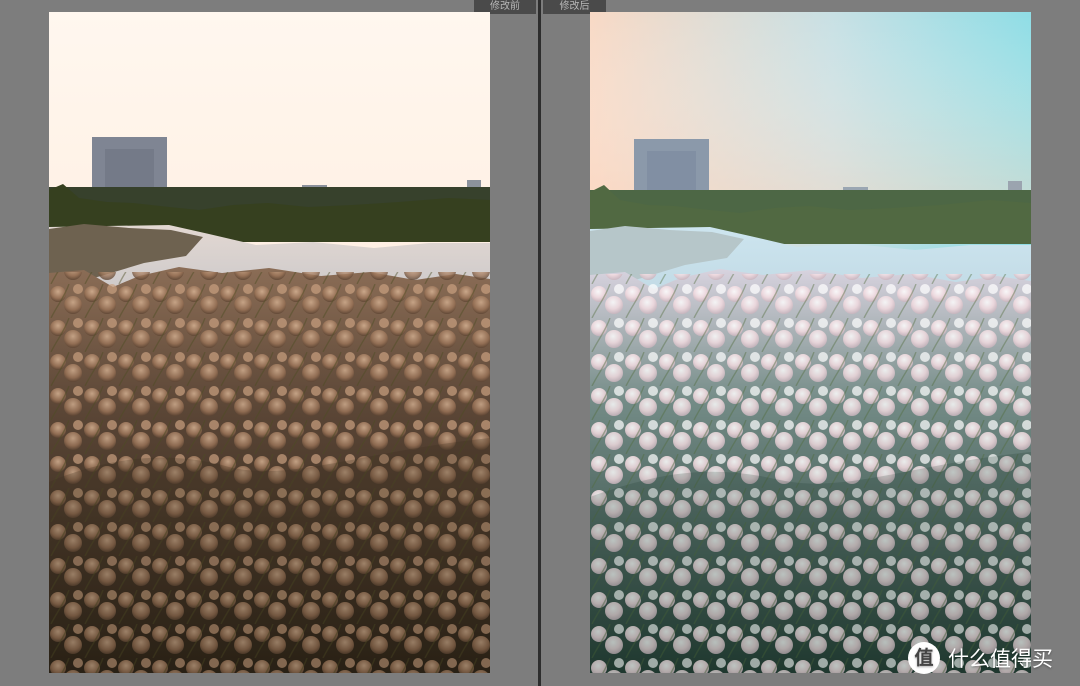  I want to click on watermark: 值 什么值得买, so click(980, 658).